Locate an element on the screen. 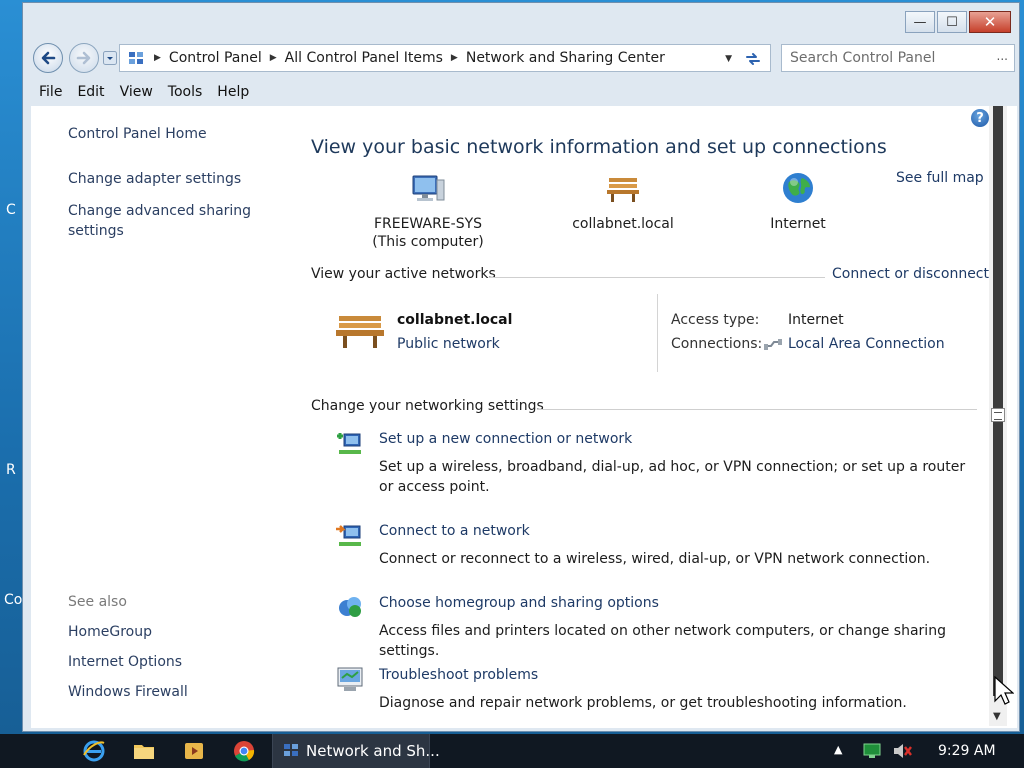 The width and height of the screenshot is (1024, 768). breadcrumb-all-items: All Control Panel Items is located at coordinates (364, 58).